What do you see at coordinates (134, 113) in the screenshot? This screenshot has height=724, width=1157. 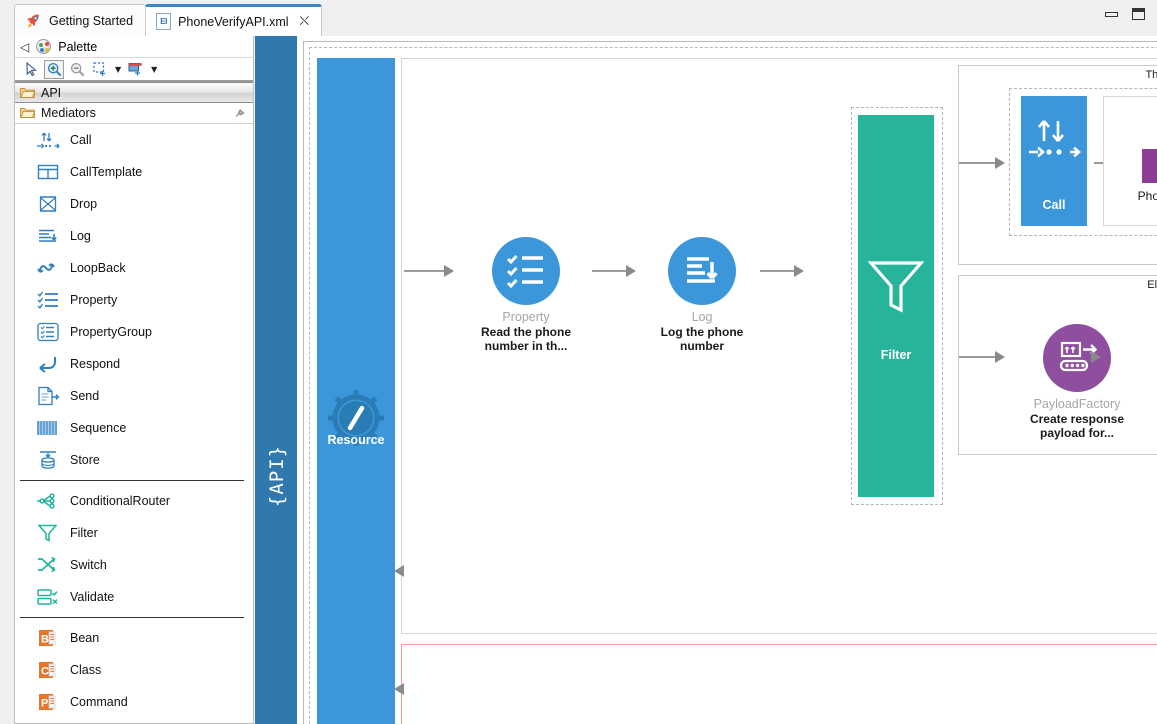 I see `palette-section-mediators: Mediators` at bounding box center [134, 113].